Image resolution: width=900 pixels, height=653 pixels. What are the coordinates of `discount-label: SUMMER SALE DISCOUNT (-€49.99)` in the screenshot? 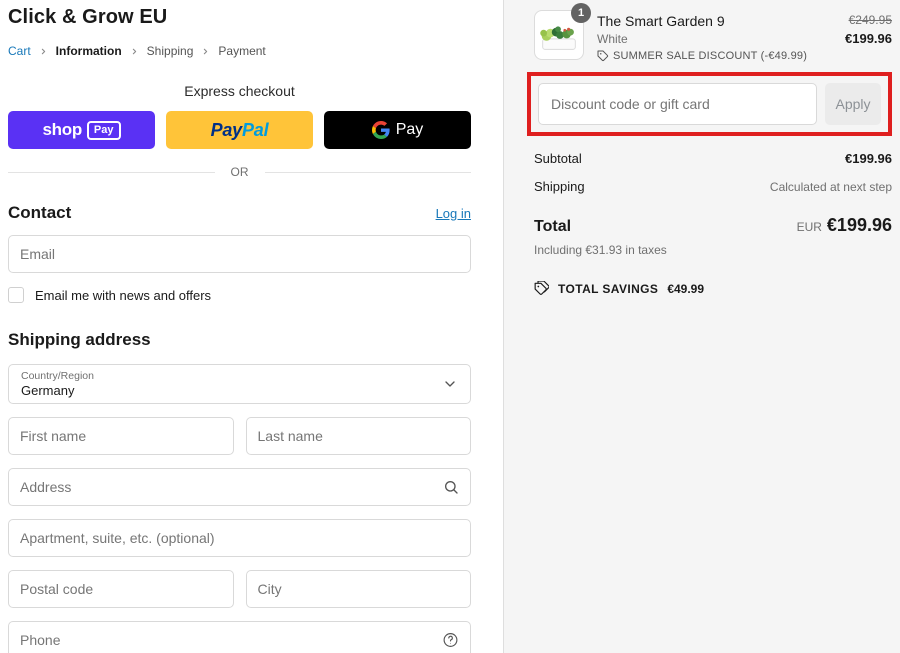 It's located at (710, 56).